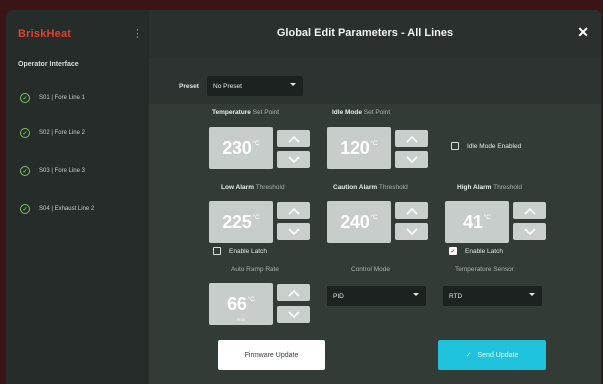 The width and height of the screenshot is (603, 384). What do you see at coordinates (456, 296) in the screenshot?
I see `temp-sensor-value: RTD` at bounding box center [456, 296].